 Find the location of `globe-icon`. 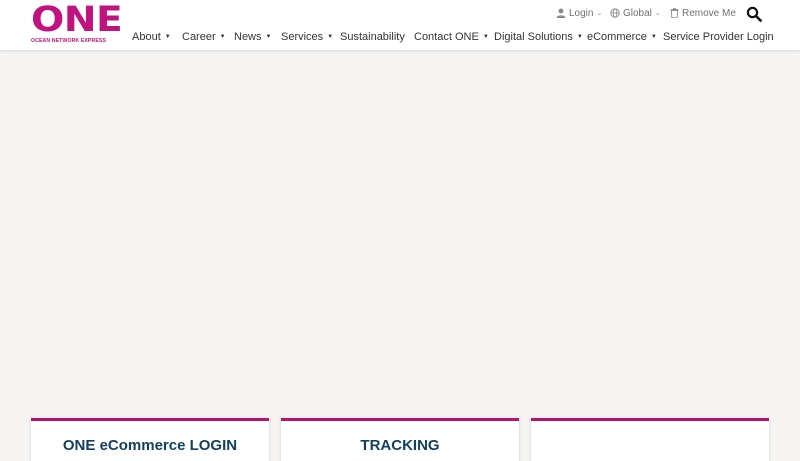

globe-icon is located at coordinates (615, 13).